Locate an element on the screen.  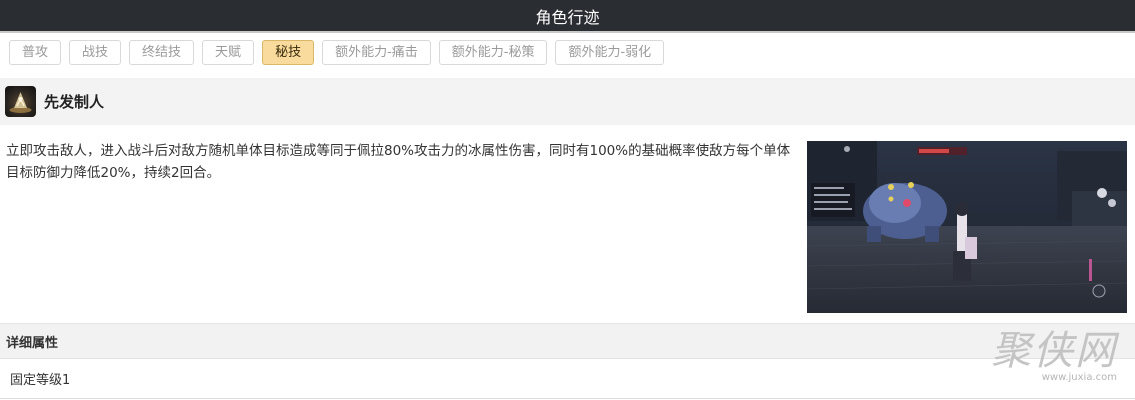
tab-extra-ability-1: 额外能力-痛击 is located at coordinates (376, 52).